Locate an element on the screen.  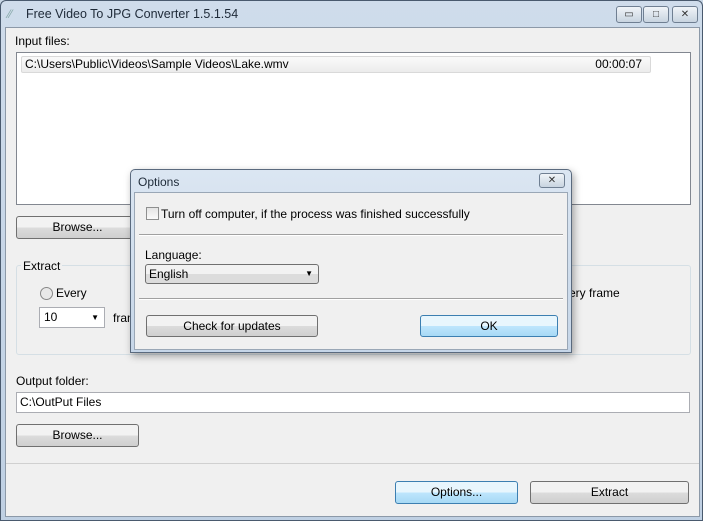
check-updates-button: Check for updates is located at coordinates (232, 326).